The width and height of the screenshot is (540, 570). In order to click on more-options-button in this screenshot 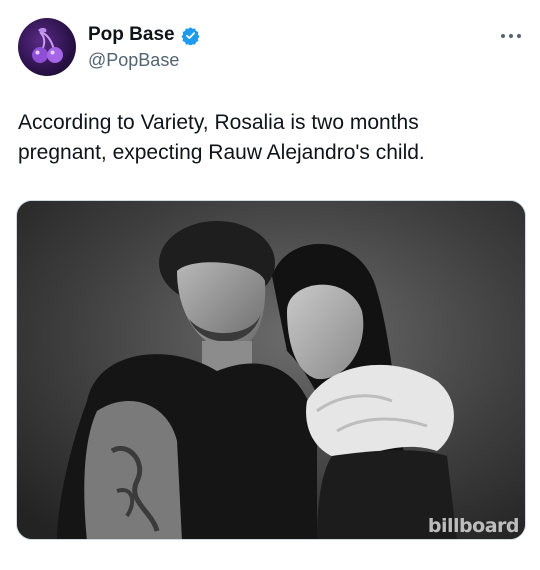, I will do `click(511, 36)`.